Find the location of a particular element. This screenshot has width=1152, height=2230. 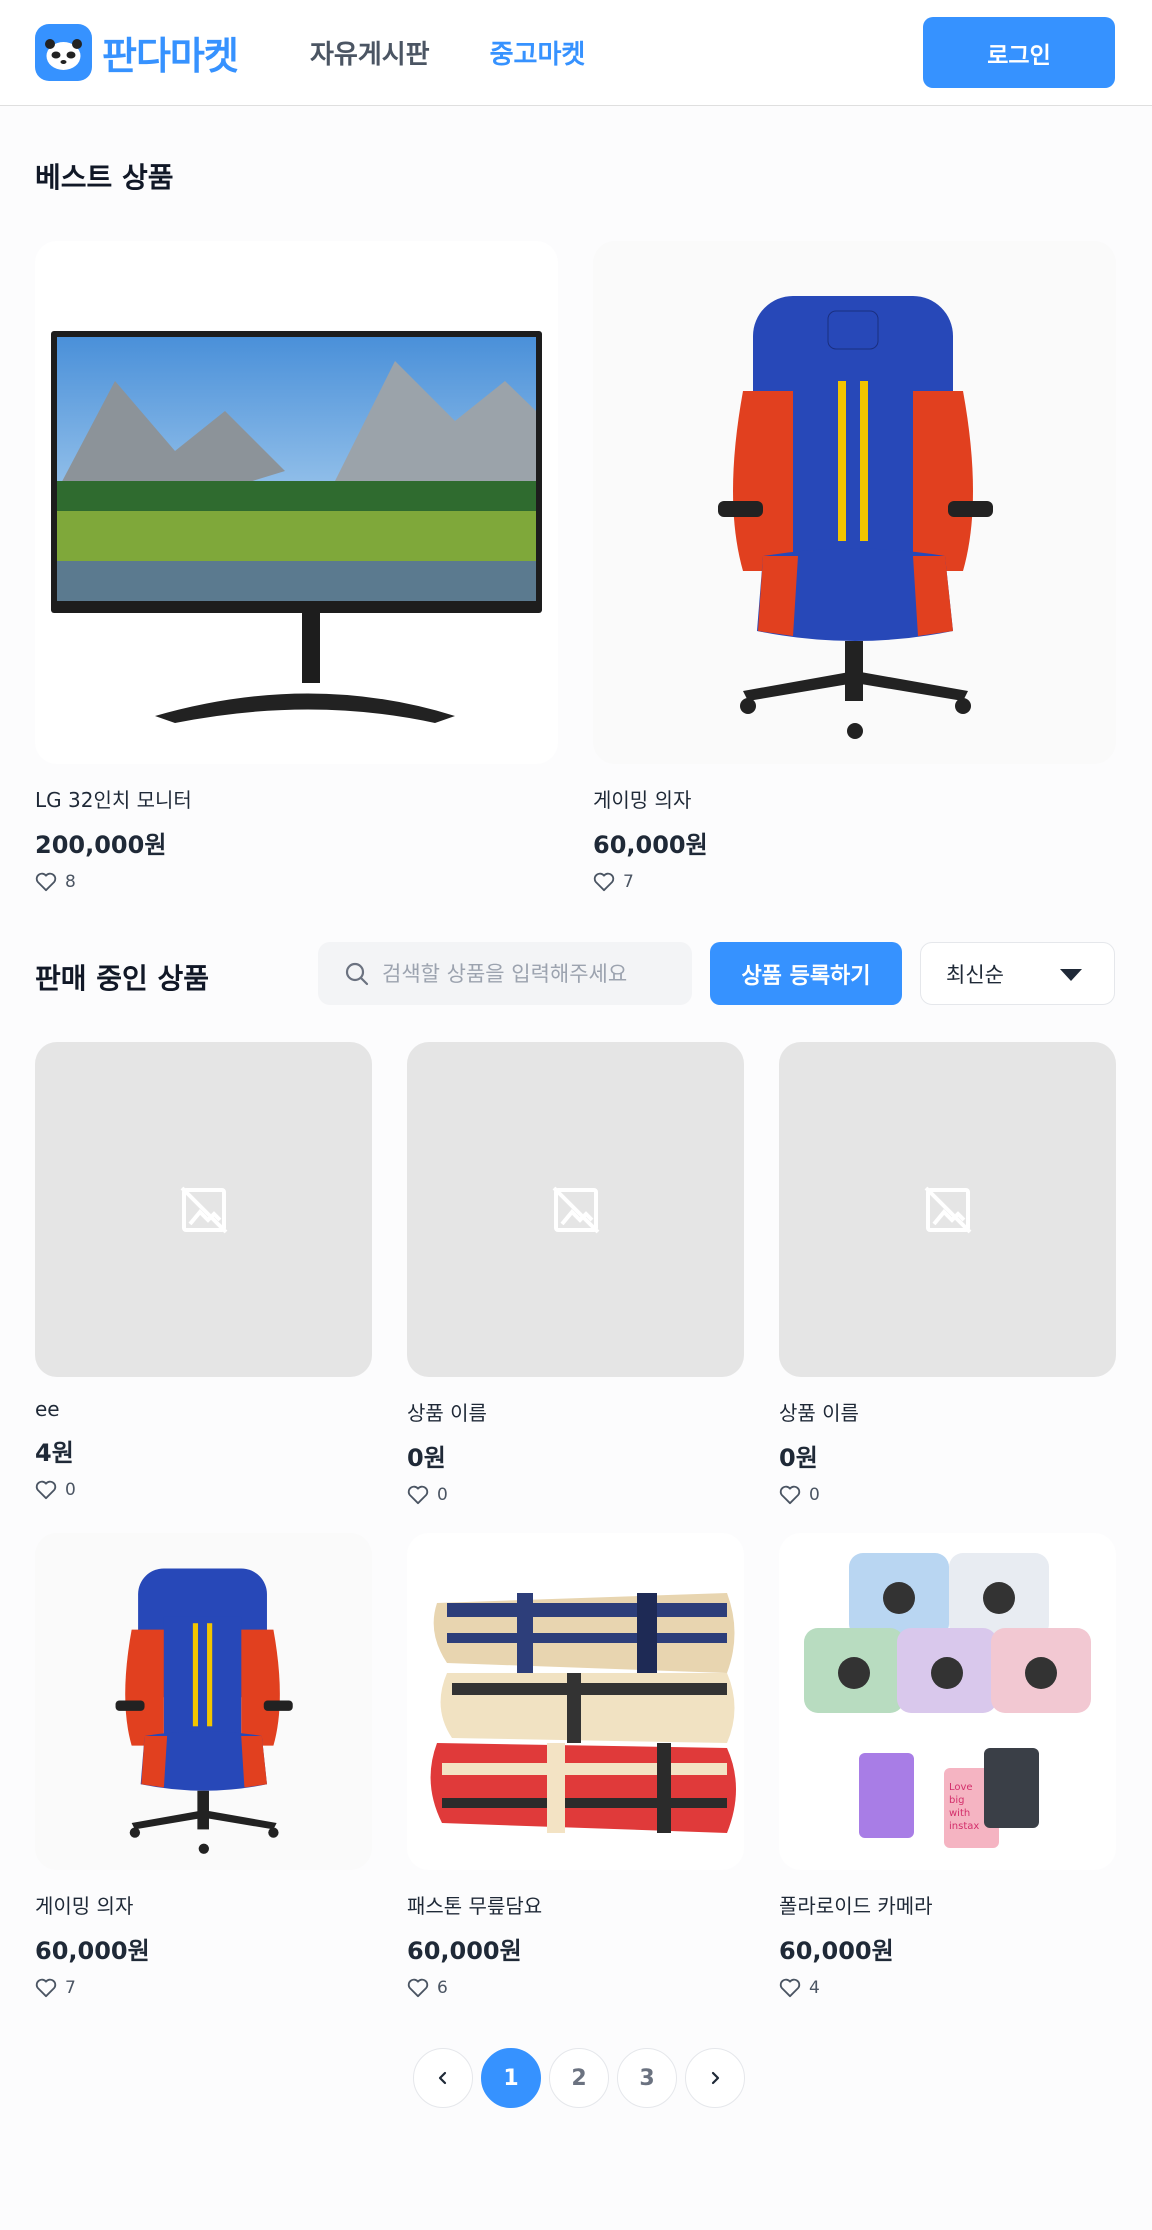

product-price: 200,000원 is located at coordinates (101, 845).